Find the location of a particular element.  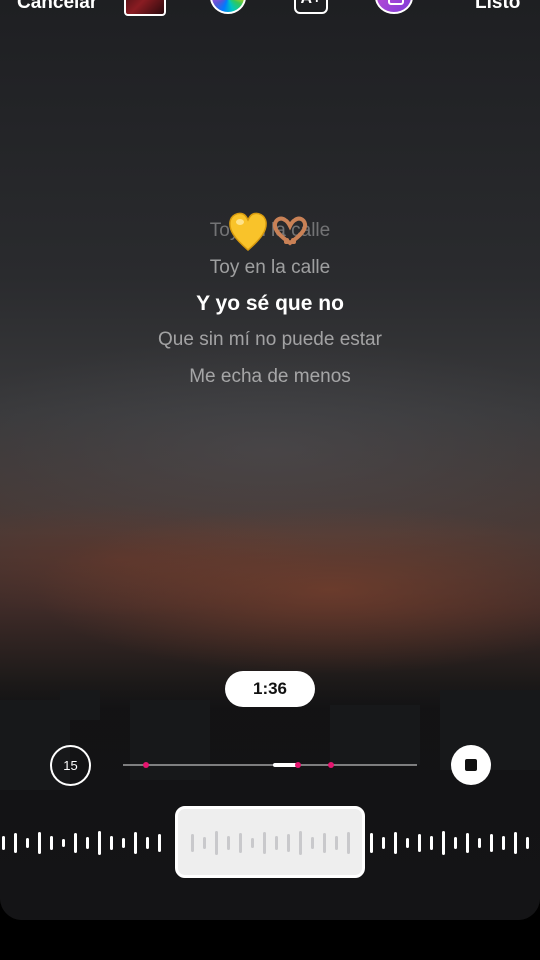

yellow-heart-icon is located at coordinates (248, 231).